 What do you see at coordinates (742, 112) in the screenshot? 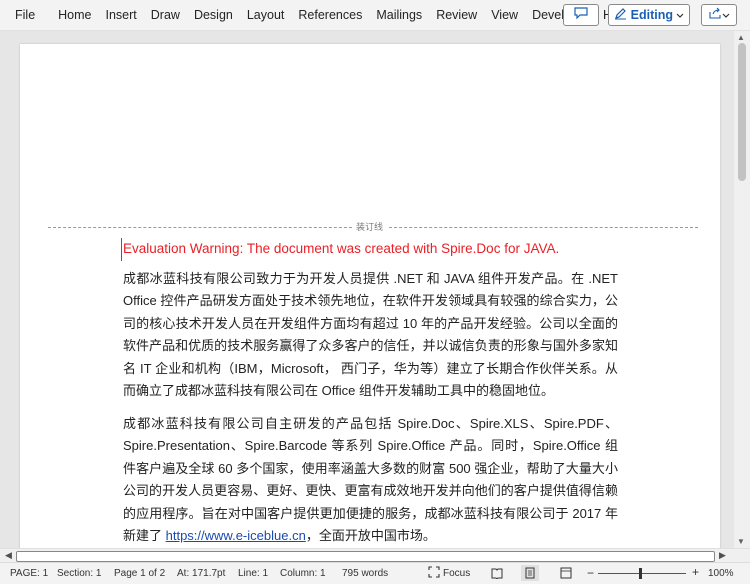
I see `vertical-scroll-thumb` at bounding box center [742, 112].